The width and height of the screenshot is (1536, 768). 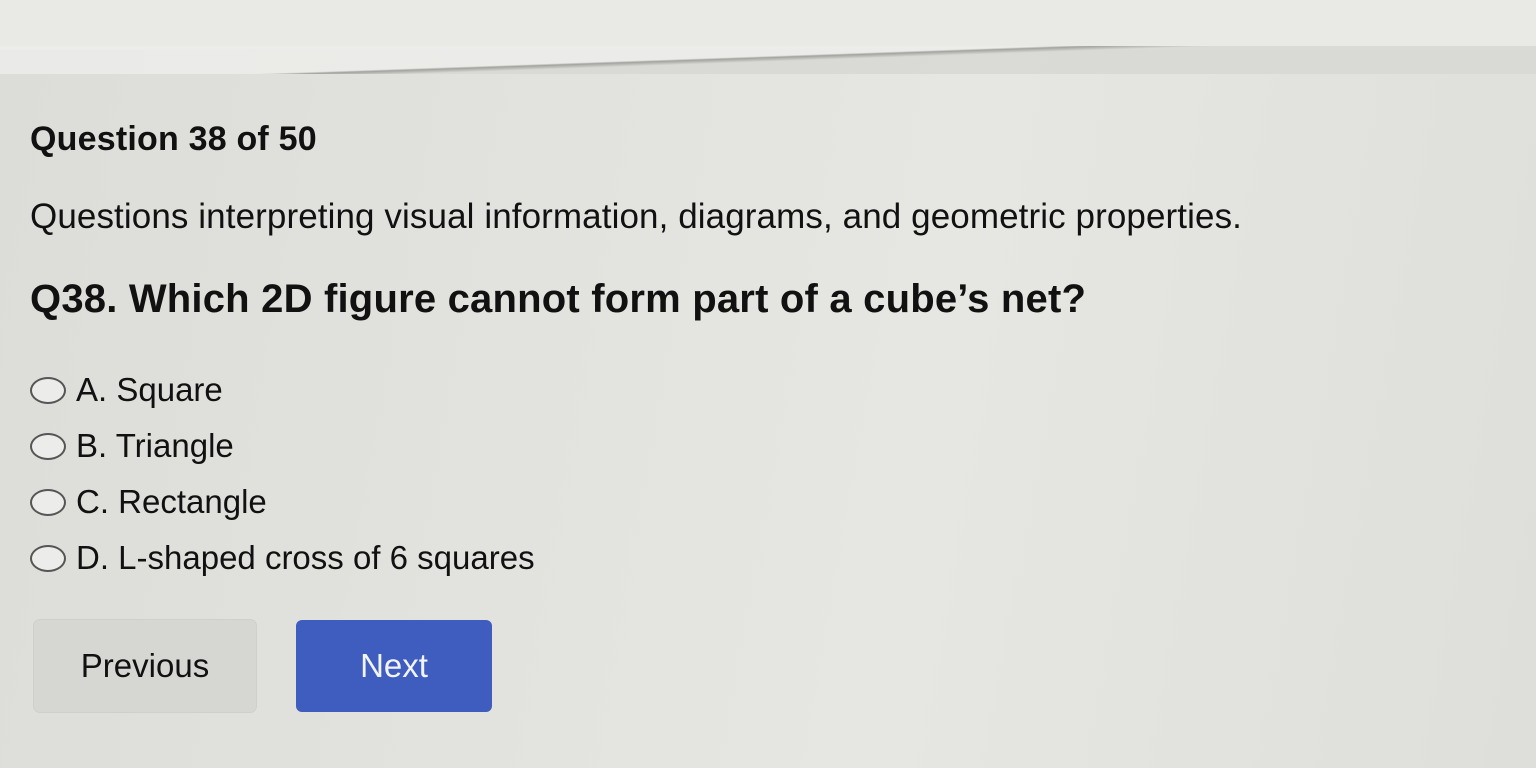 I want to click on next-button: Next, so click(x=394, y=666).